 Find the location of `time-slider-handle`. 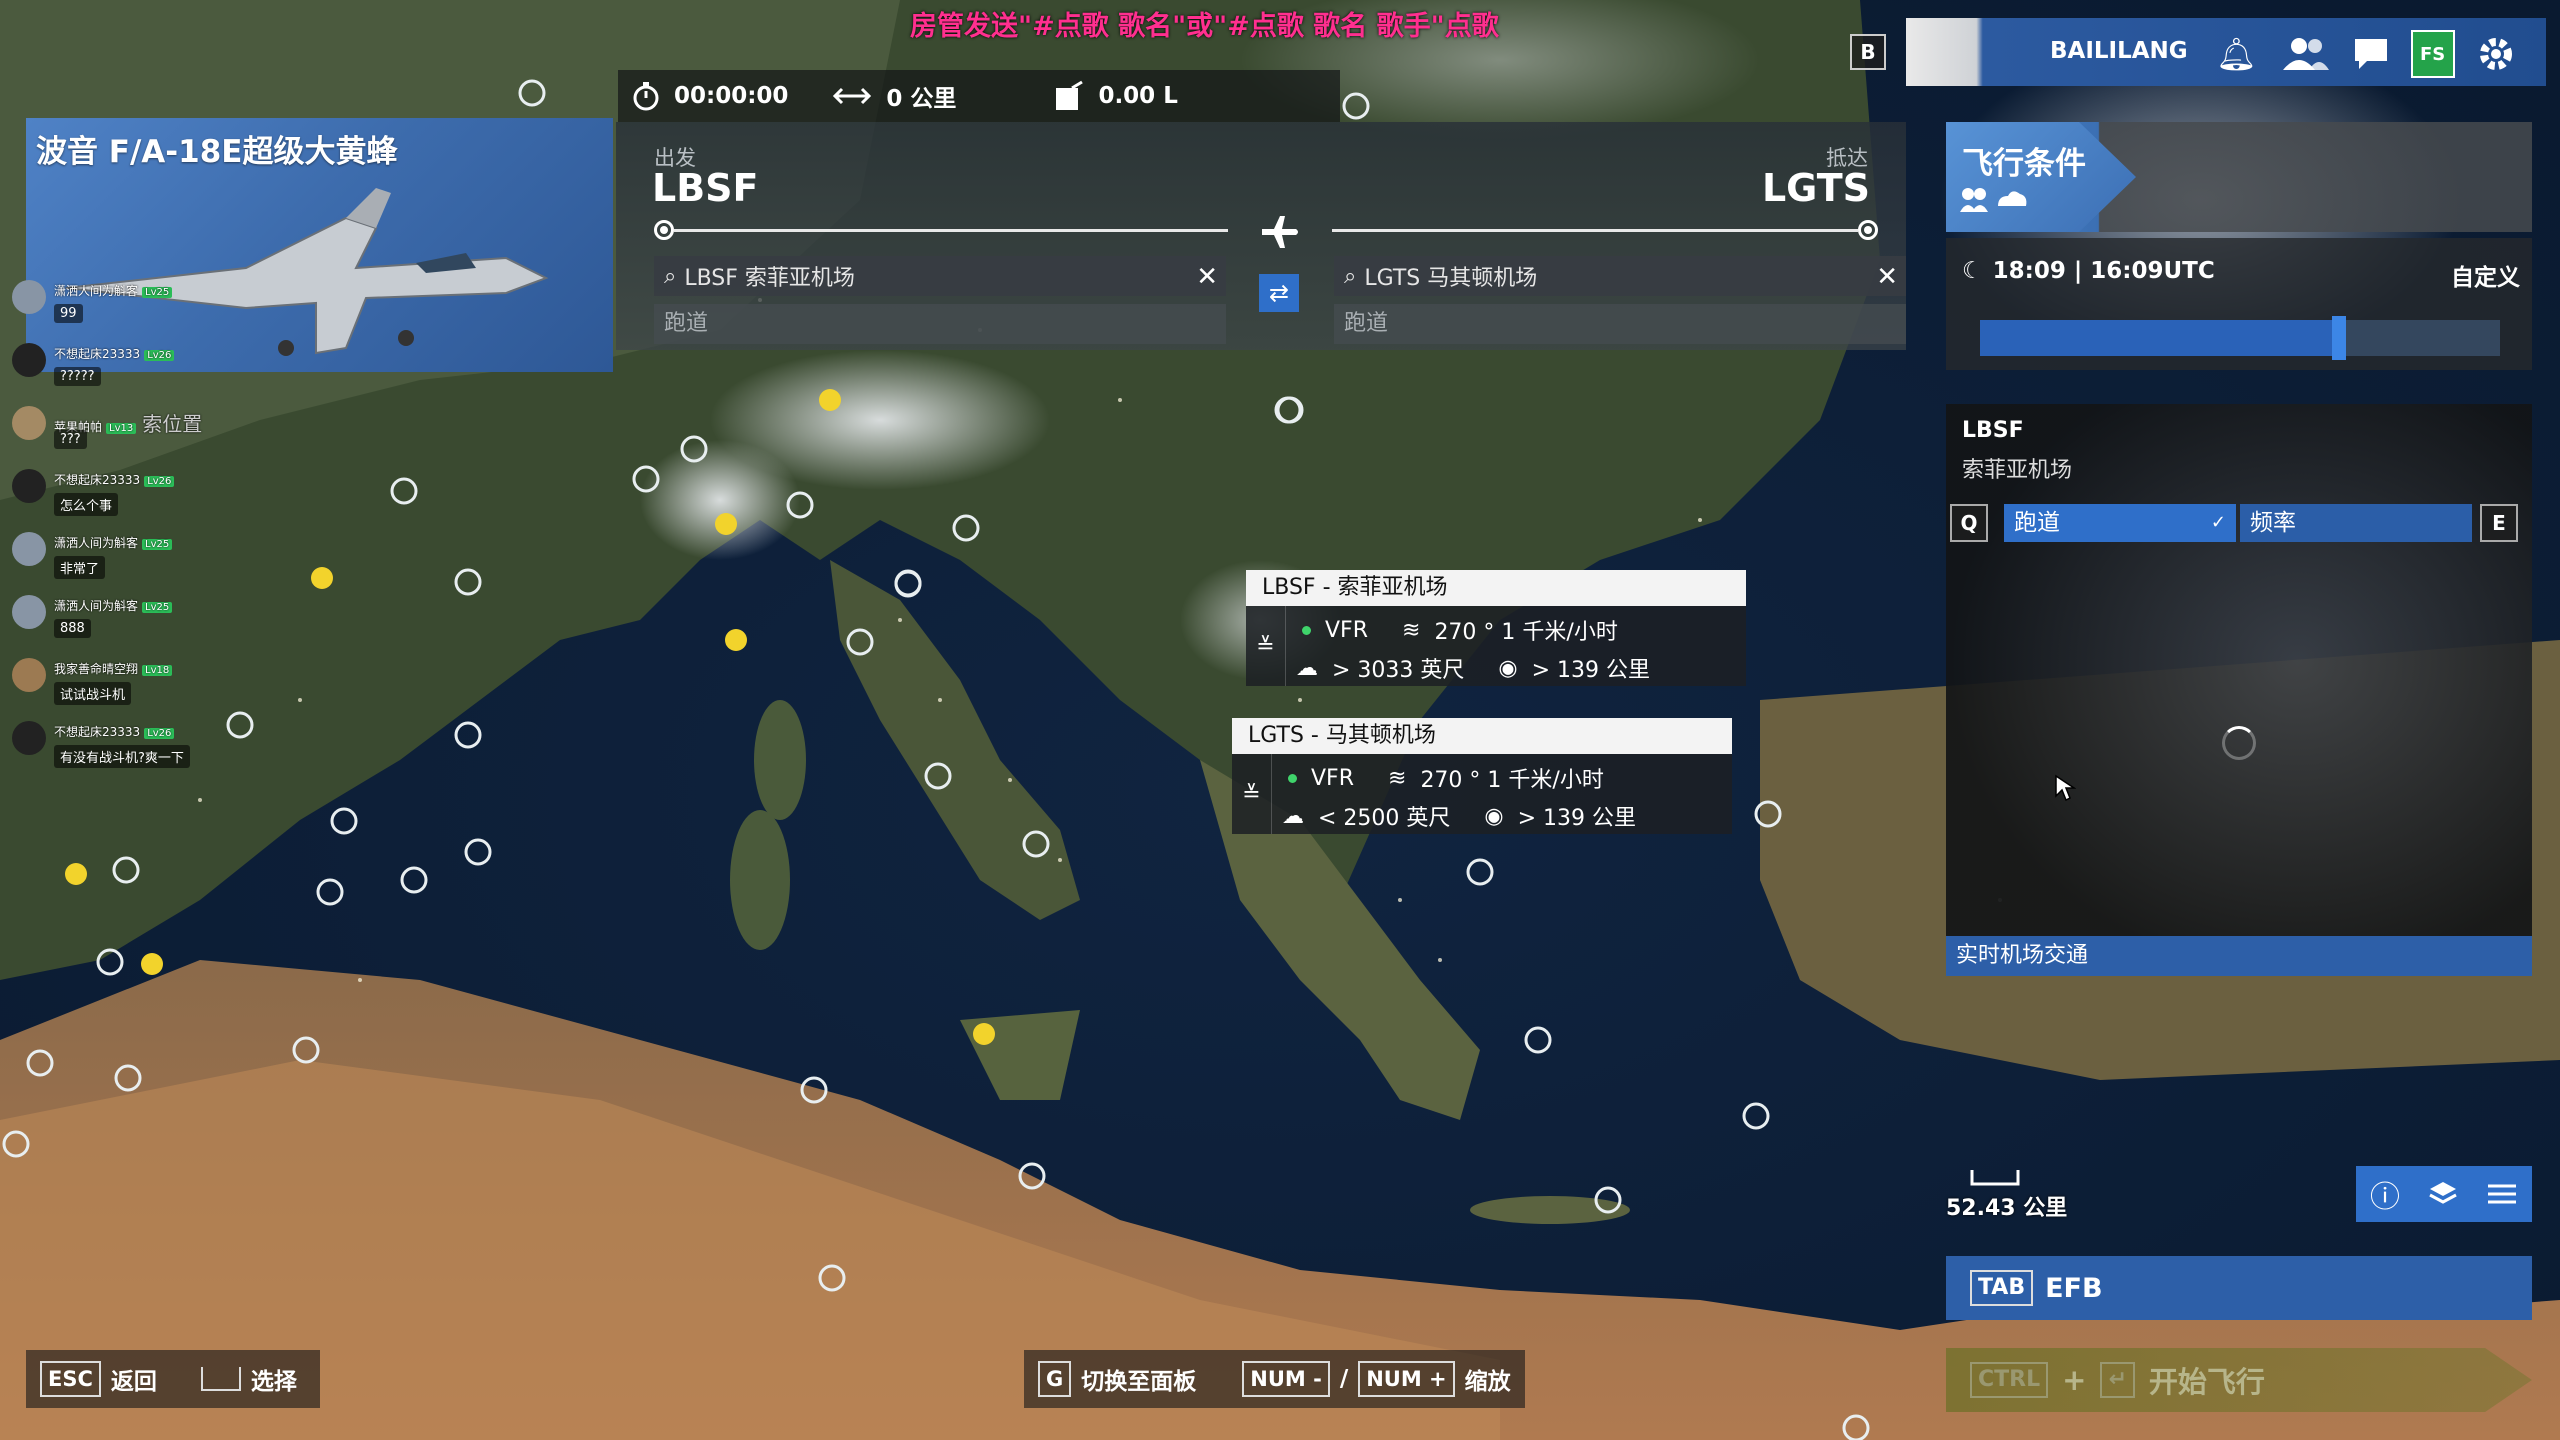

time-slider-handle is located at coordinates (2338, 338).